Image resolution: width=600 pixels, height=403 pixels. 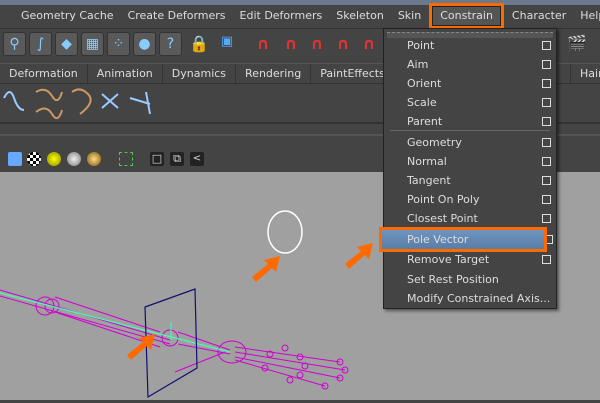 What do you see at coordinates (291, 367) in the screenshot?
I see `finger-joints` at bounding box center [291, 367].